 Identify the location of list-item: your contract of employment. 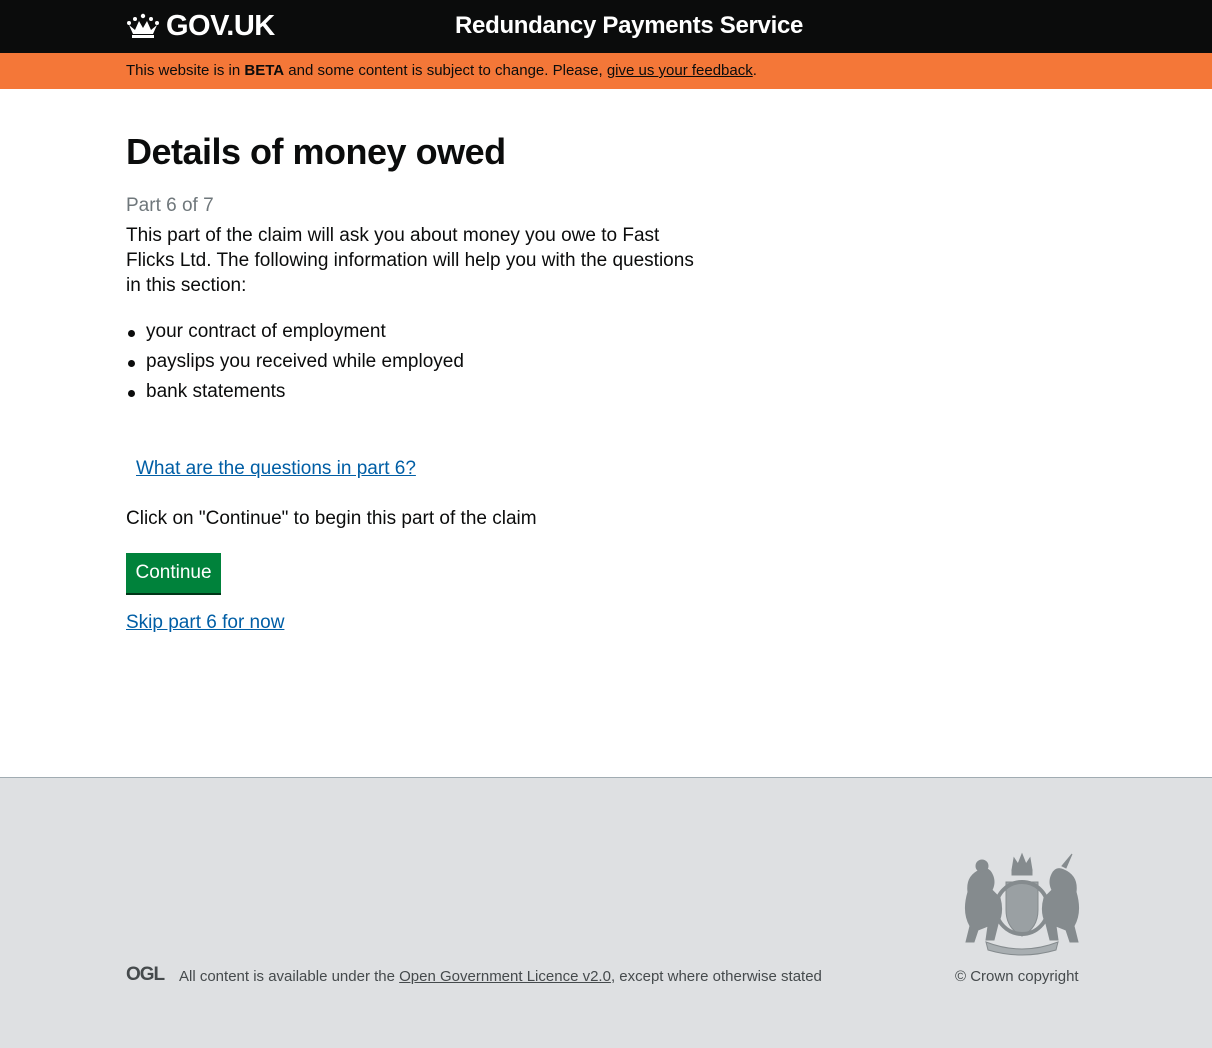
(295, 332).